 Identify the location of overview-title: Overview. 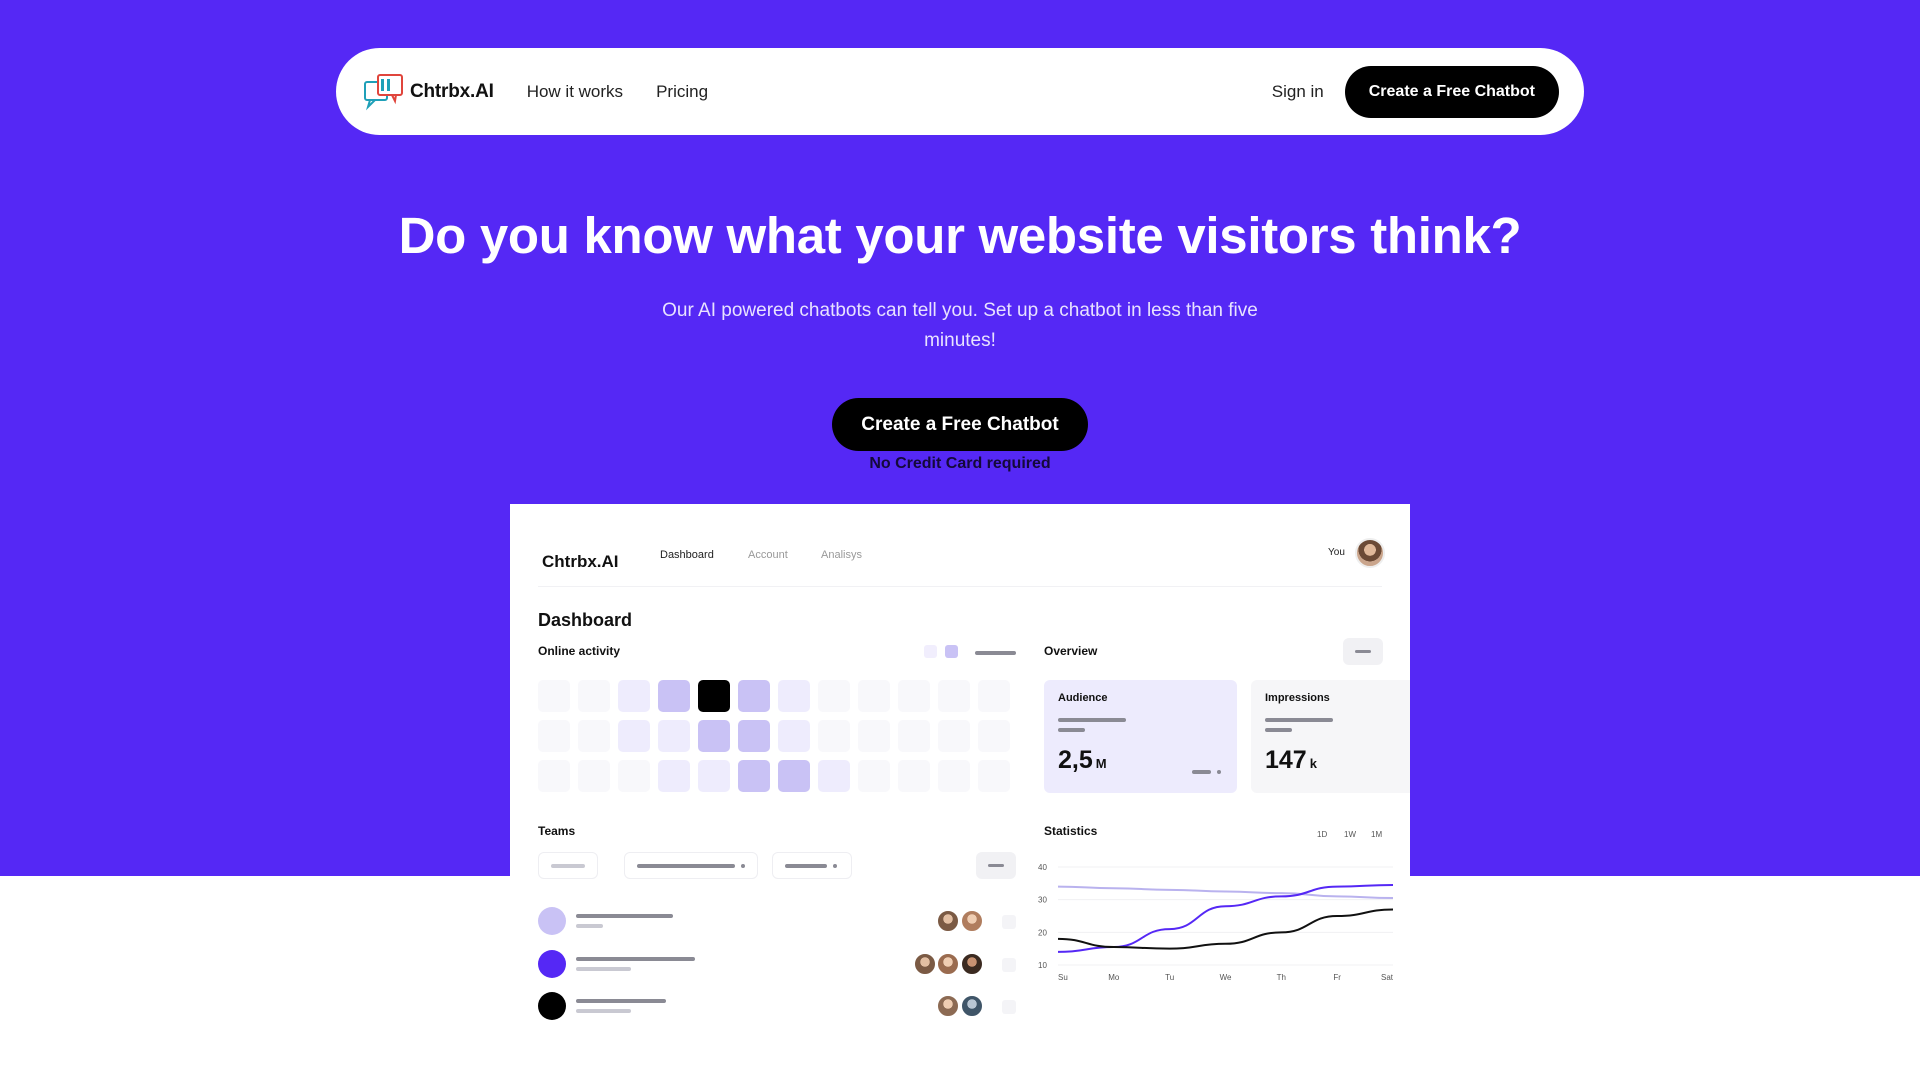
(1071, 651).